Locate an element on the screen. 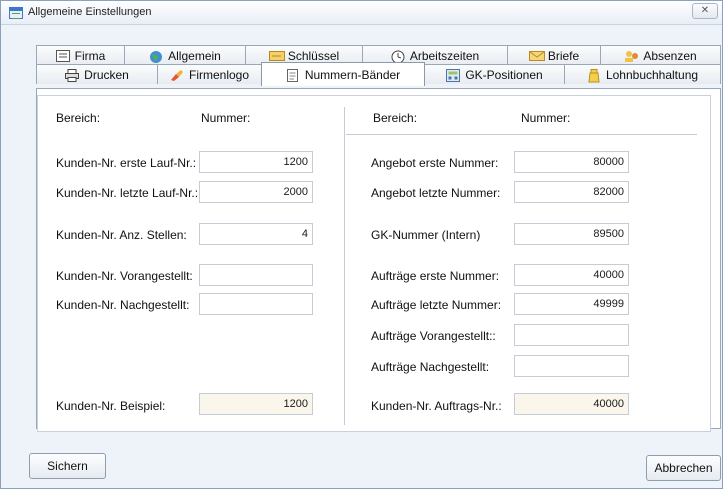 This screenshot has width=723, height=489. tab-drucken: Drucken is located at coordinates (97, 74).